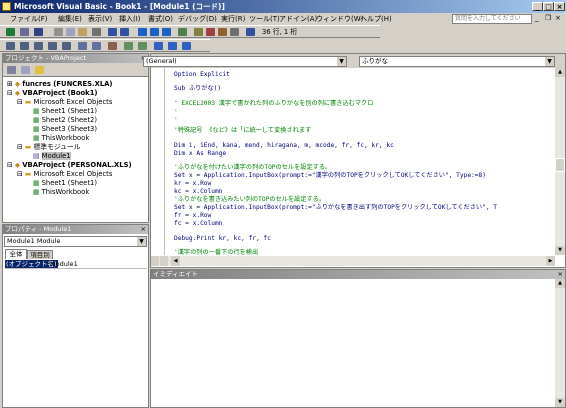 The image size is (566, 408). What do you see at coordinates (175, 261) in the screenshot?
I see `scroll-left-arrow-icon: ◀` at bounding box center [175, 261].